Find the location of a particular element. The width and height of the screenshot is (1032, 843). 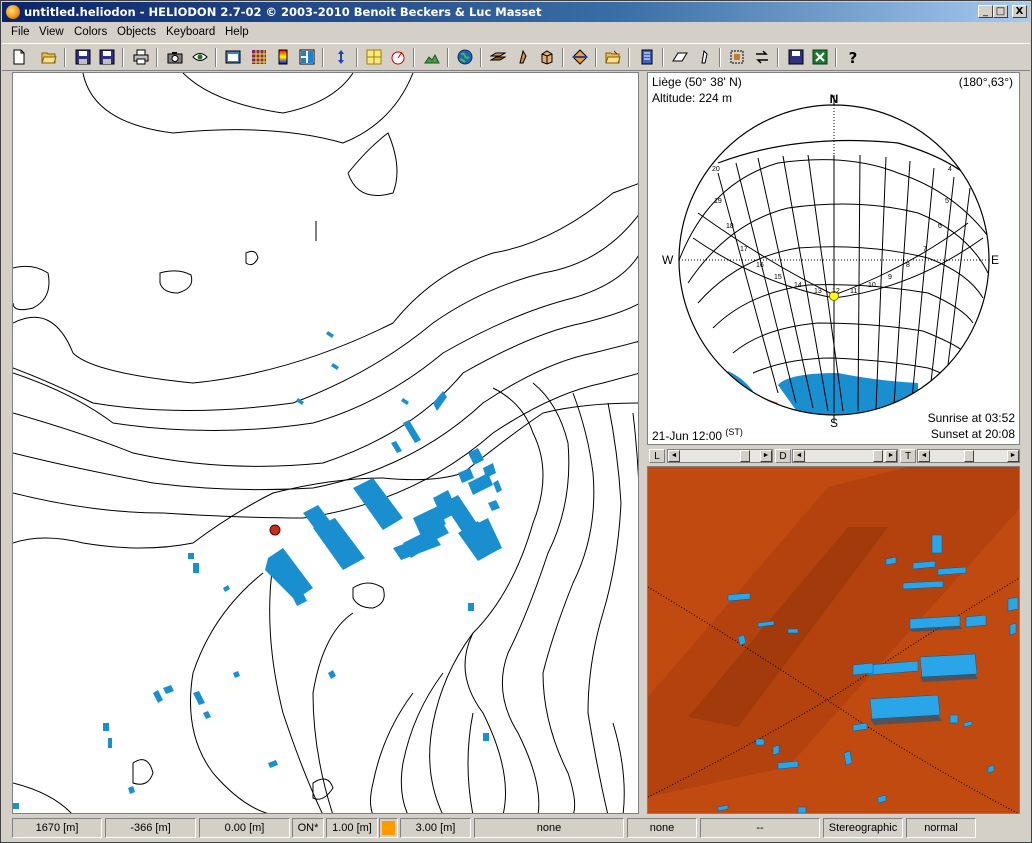

open-icon is located at coordinates (49, 57).